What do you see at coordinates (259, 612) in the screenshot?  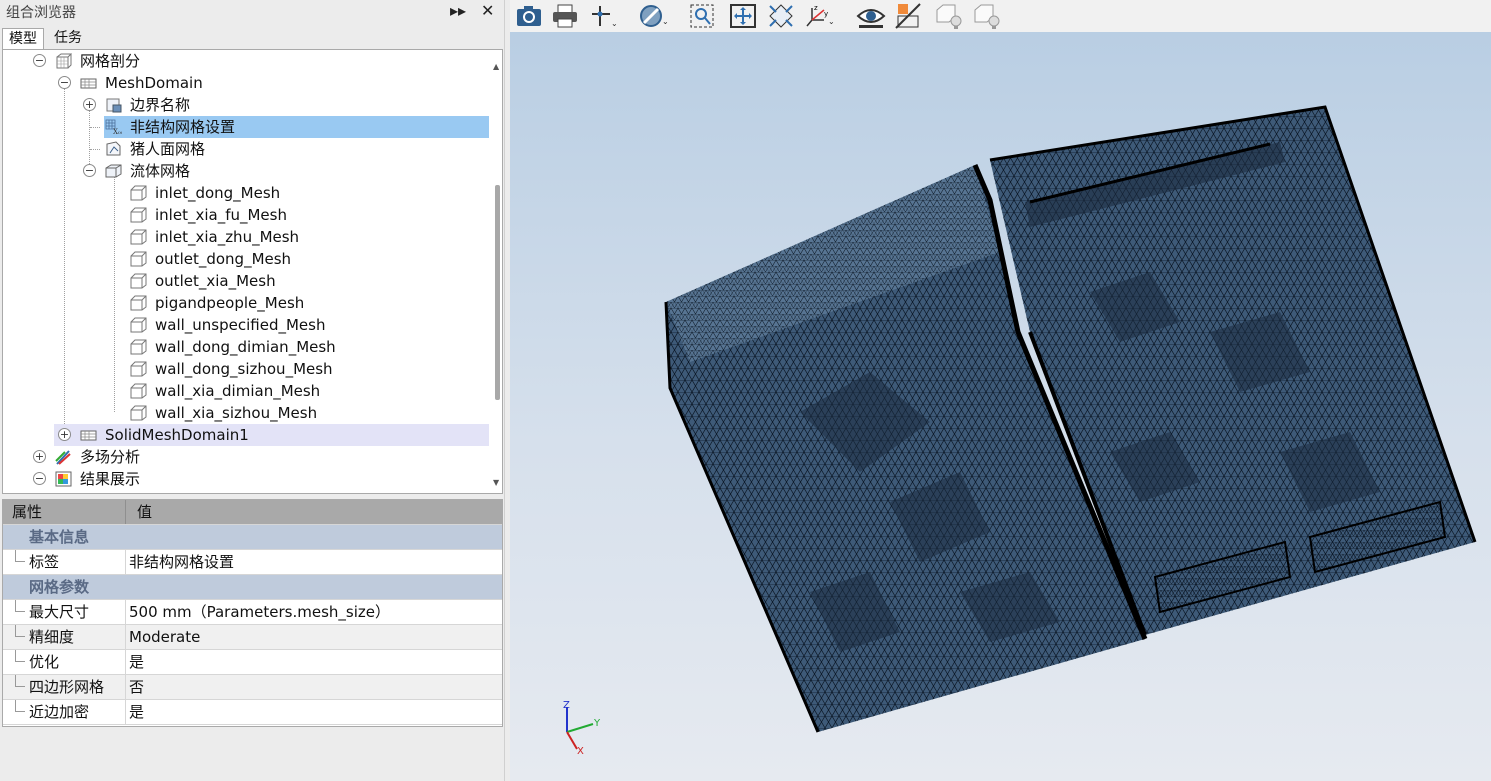 I see `property-value: 500 mm（Parameters.mesh_size）` at bounding box center [259, 612].